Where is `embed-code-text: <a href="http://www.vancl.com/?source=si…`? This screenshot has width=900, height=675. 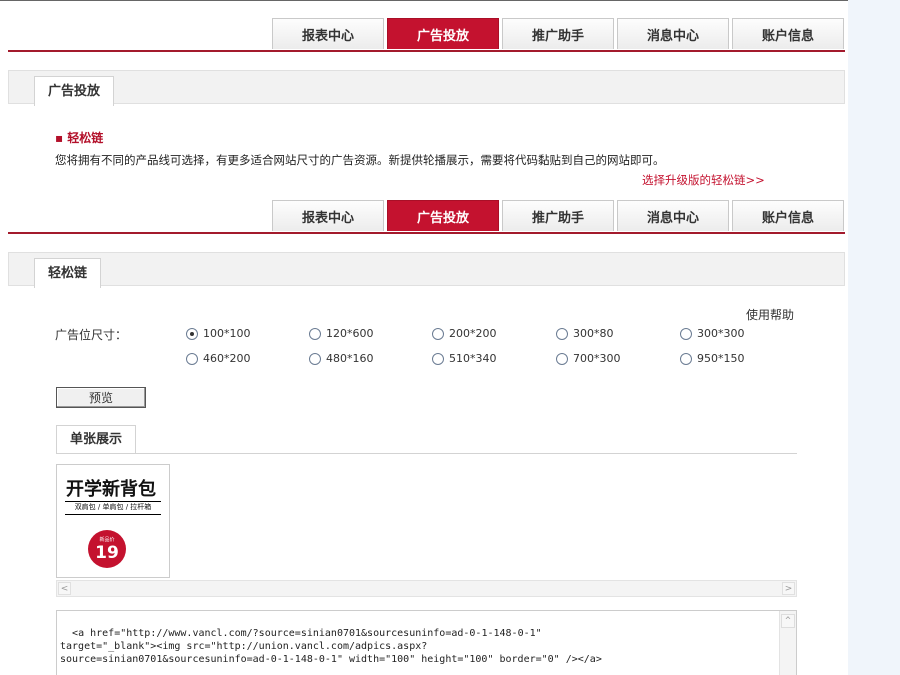
embed-code-text: <a href="http://www.vancl.com/?source=si… is located at coordinates (331, 646).